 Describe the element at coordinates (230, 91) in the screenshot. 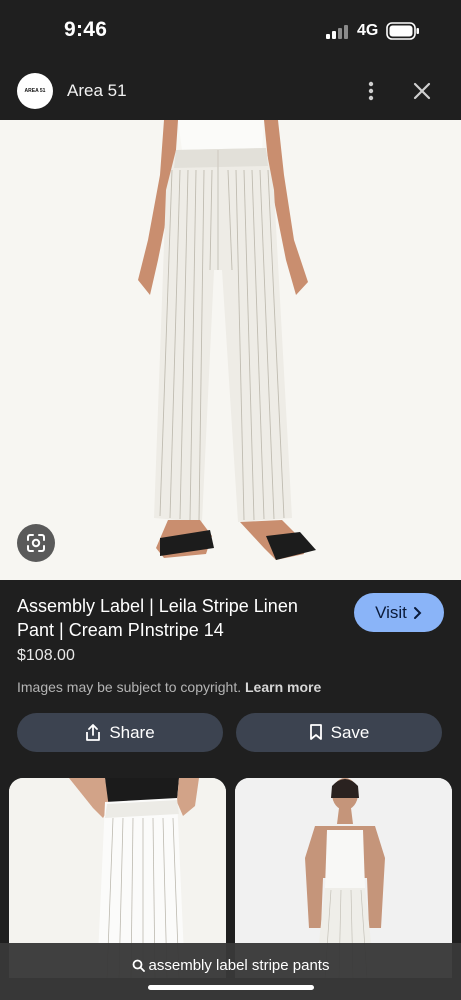

I see `result-header: AREA 51 Area 51` at that location.